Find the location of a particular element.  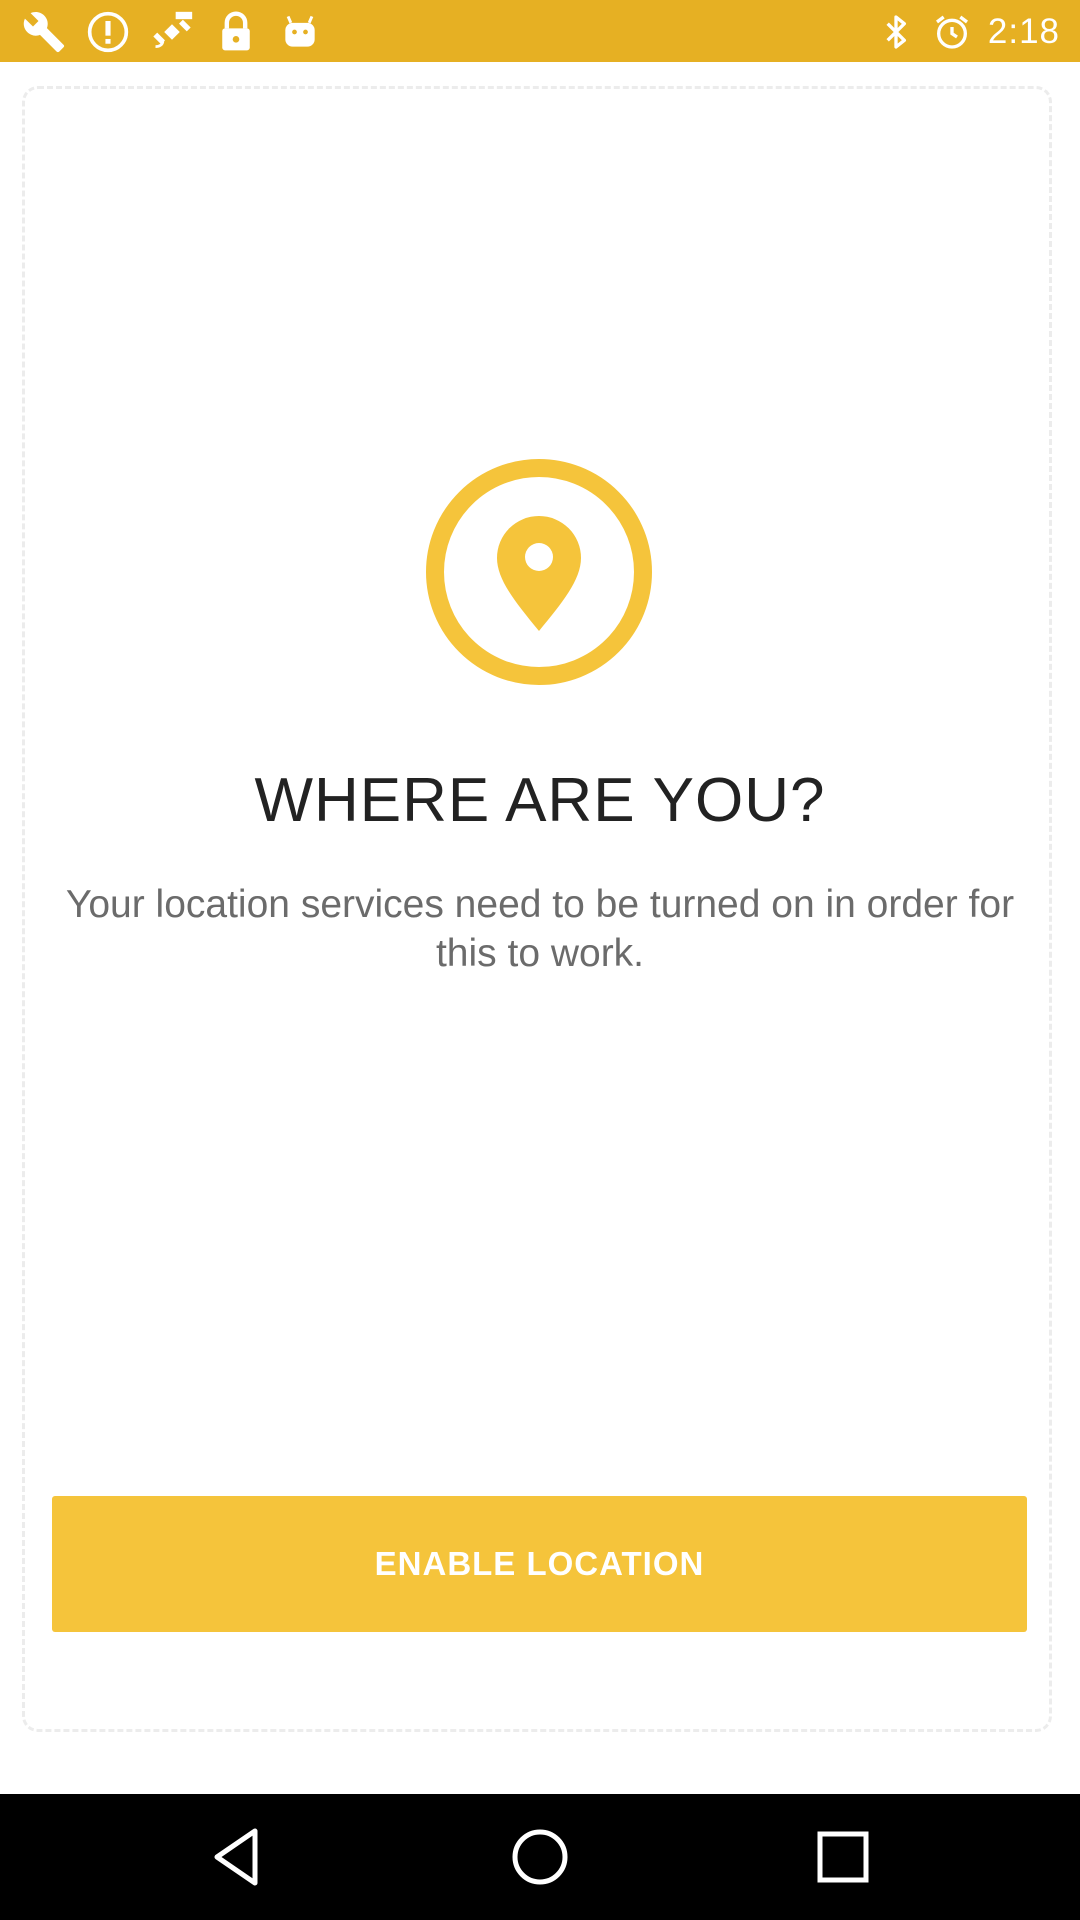

system-status: 2:18 is located at coordinates (968, 32).